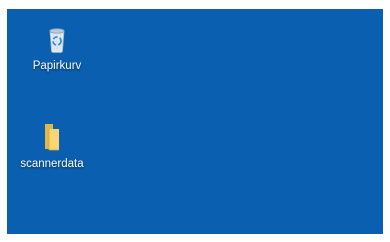 The width and height of the screenshot is (390, 242). I want to click on recycle-bin-icon, so click(57, 40).